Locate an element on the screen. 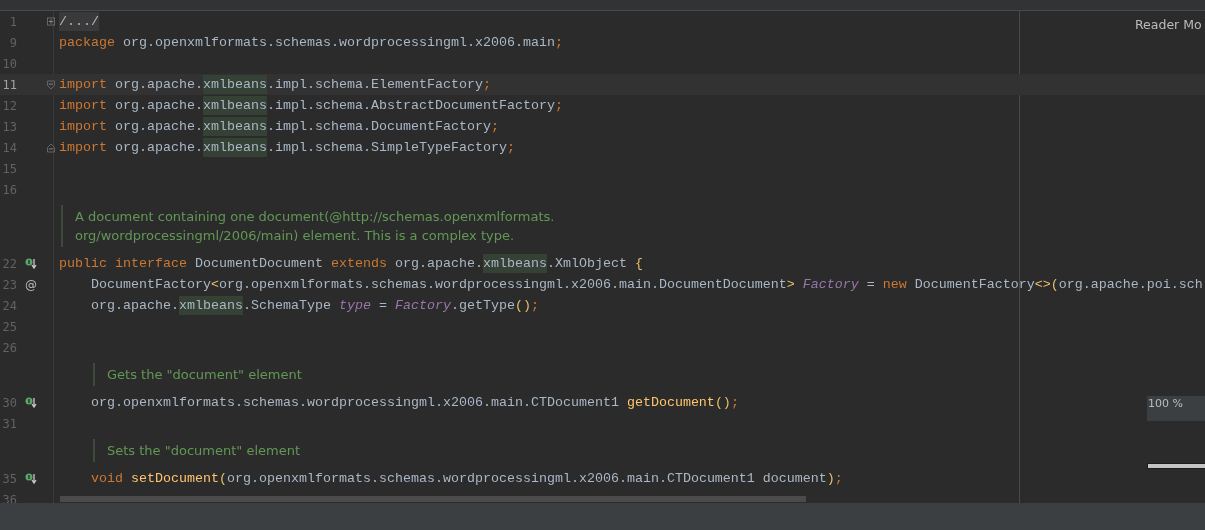 The height and width of the screenshot is (530, 1205). zoom-popup: 100 % is located at coordinates (1176, 408).